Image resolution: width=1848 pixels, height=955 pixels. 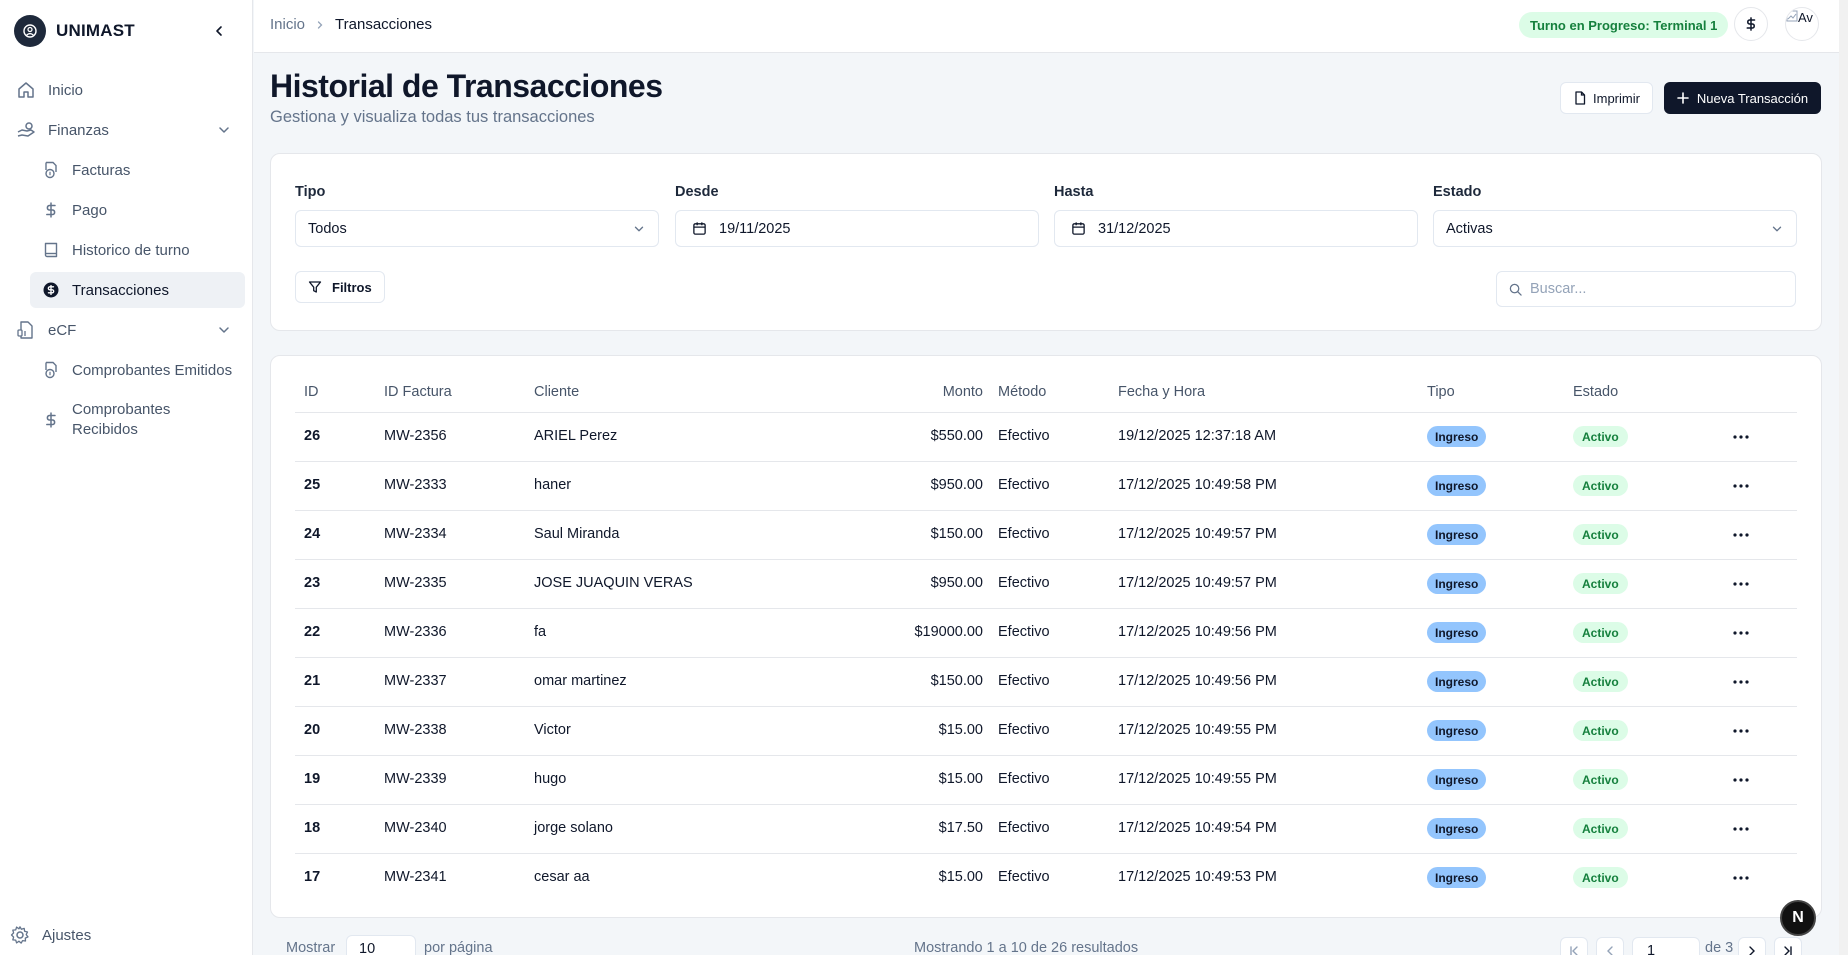 What do you see at coordinates (311, 392) in the screenshot?
I see `column-header-id: ID` at bounding box center [311, 392].